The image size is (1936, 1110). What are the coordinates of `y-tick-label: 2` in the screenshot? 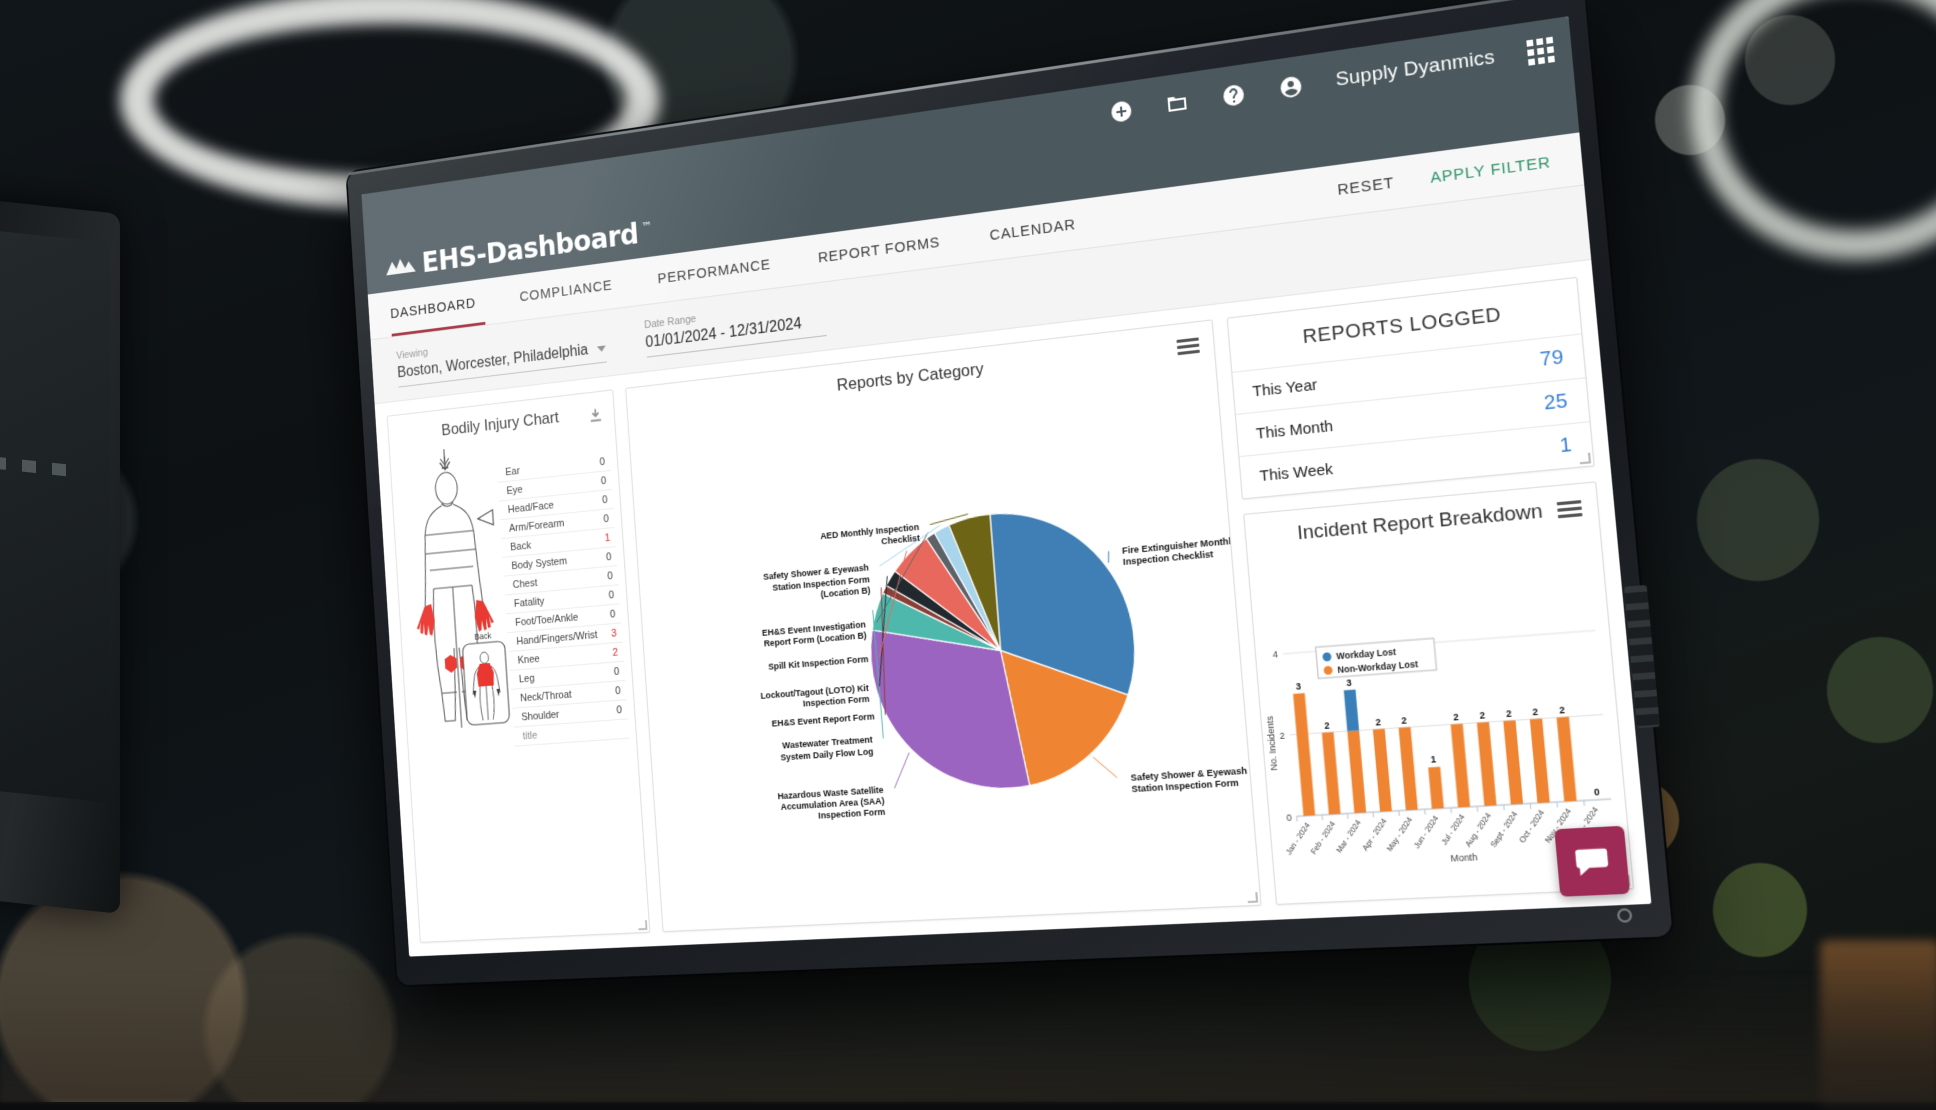 It's located at (1282, 736).